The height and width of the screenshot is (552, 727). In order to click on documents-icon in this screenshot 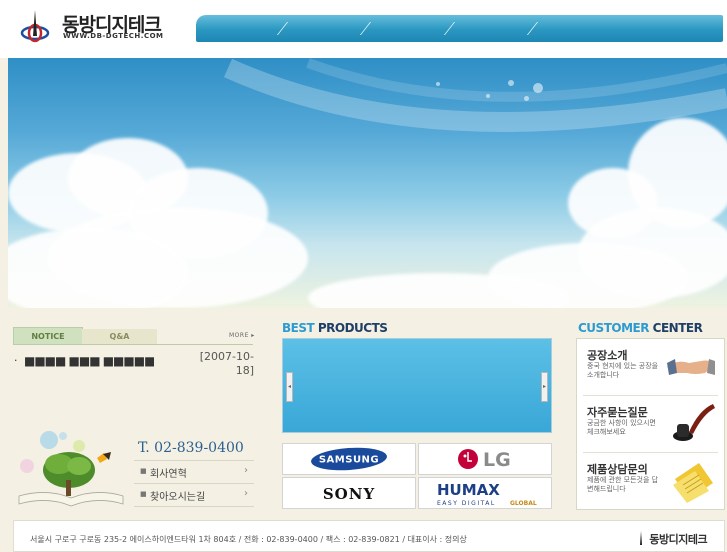, I will do `click(693, 483)`.